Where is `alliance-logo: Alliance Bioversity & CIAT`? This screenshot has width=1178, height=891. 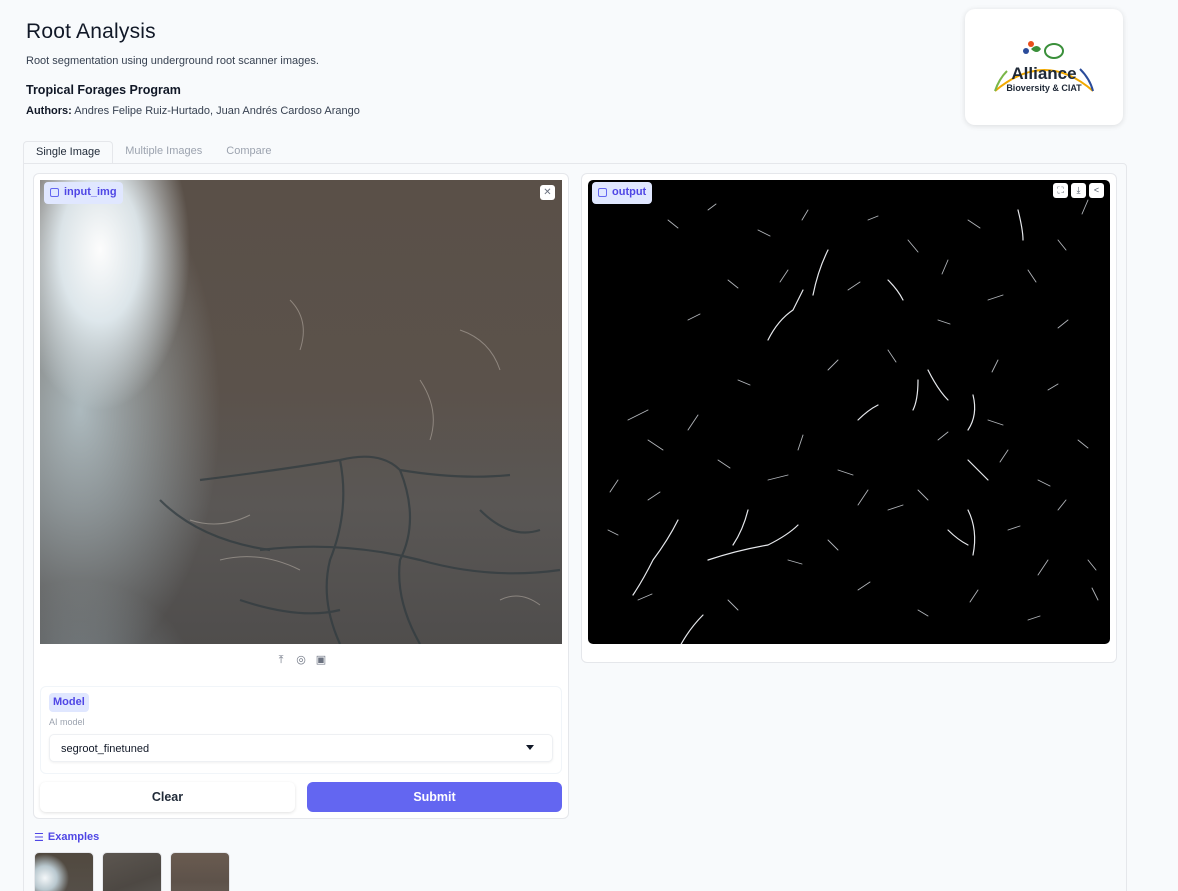 alliance-logo: Alliance Bioversity & CIAT is located at coordinates (1044, 67).